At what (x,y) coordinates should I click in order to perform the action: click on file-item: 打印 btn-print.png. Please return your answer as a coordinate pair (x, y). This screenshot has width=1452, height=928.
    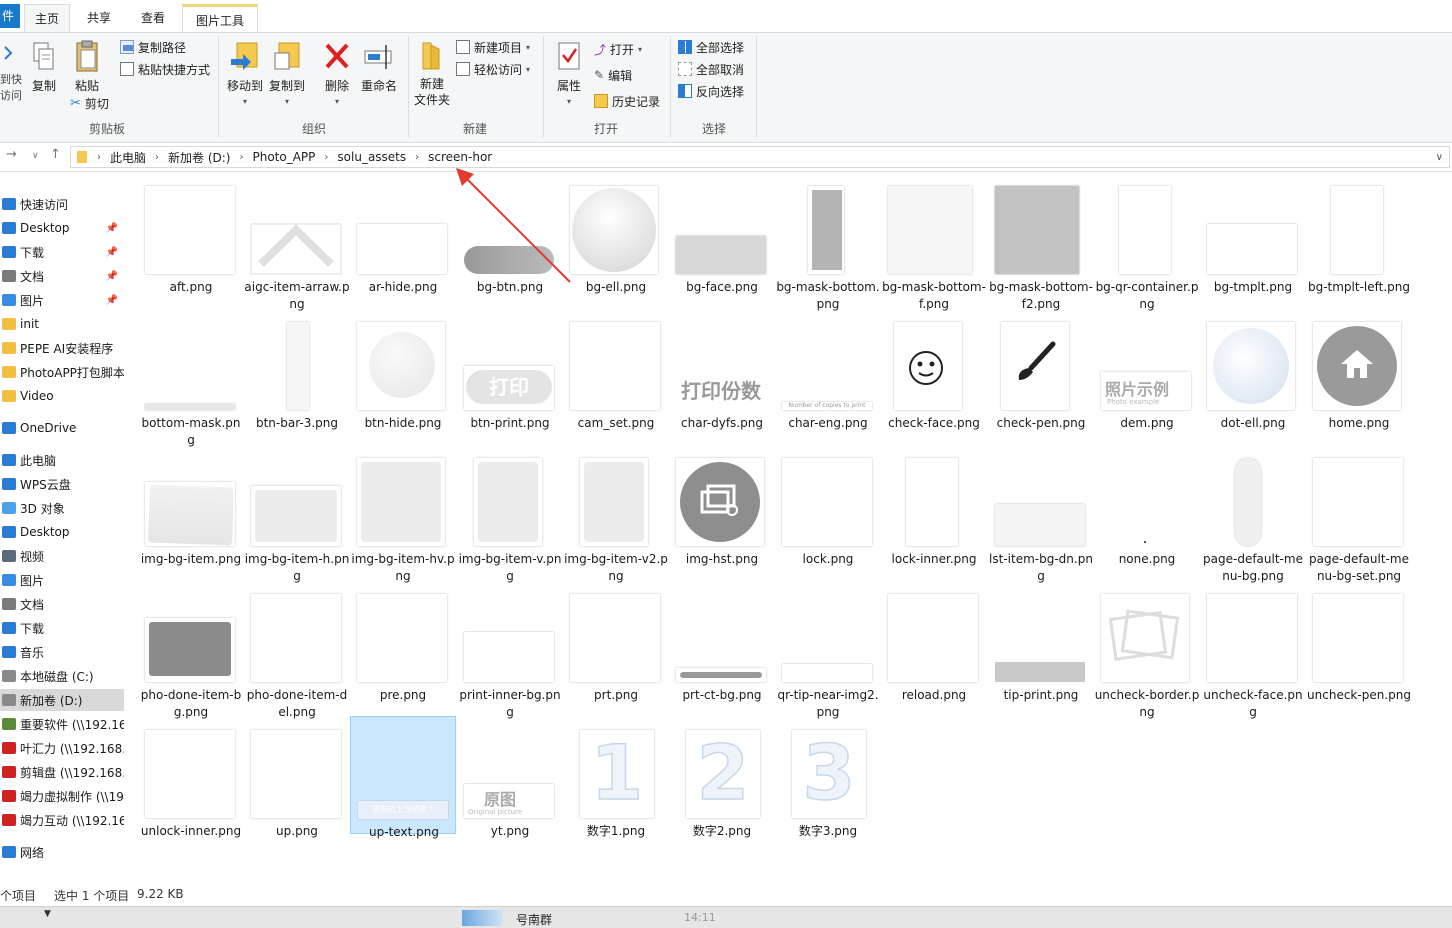
    Looking at the image, I should click on (510, 369).